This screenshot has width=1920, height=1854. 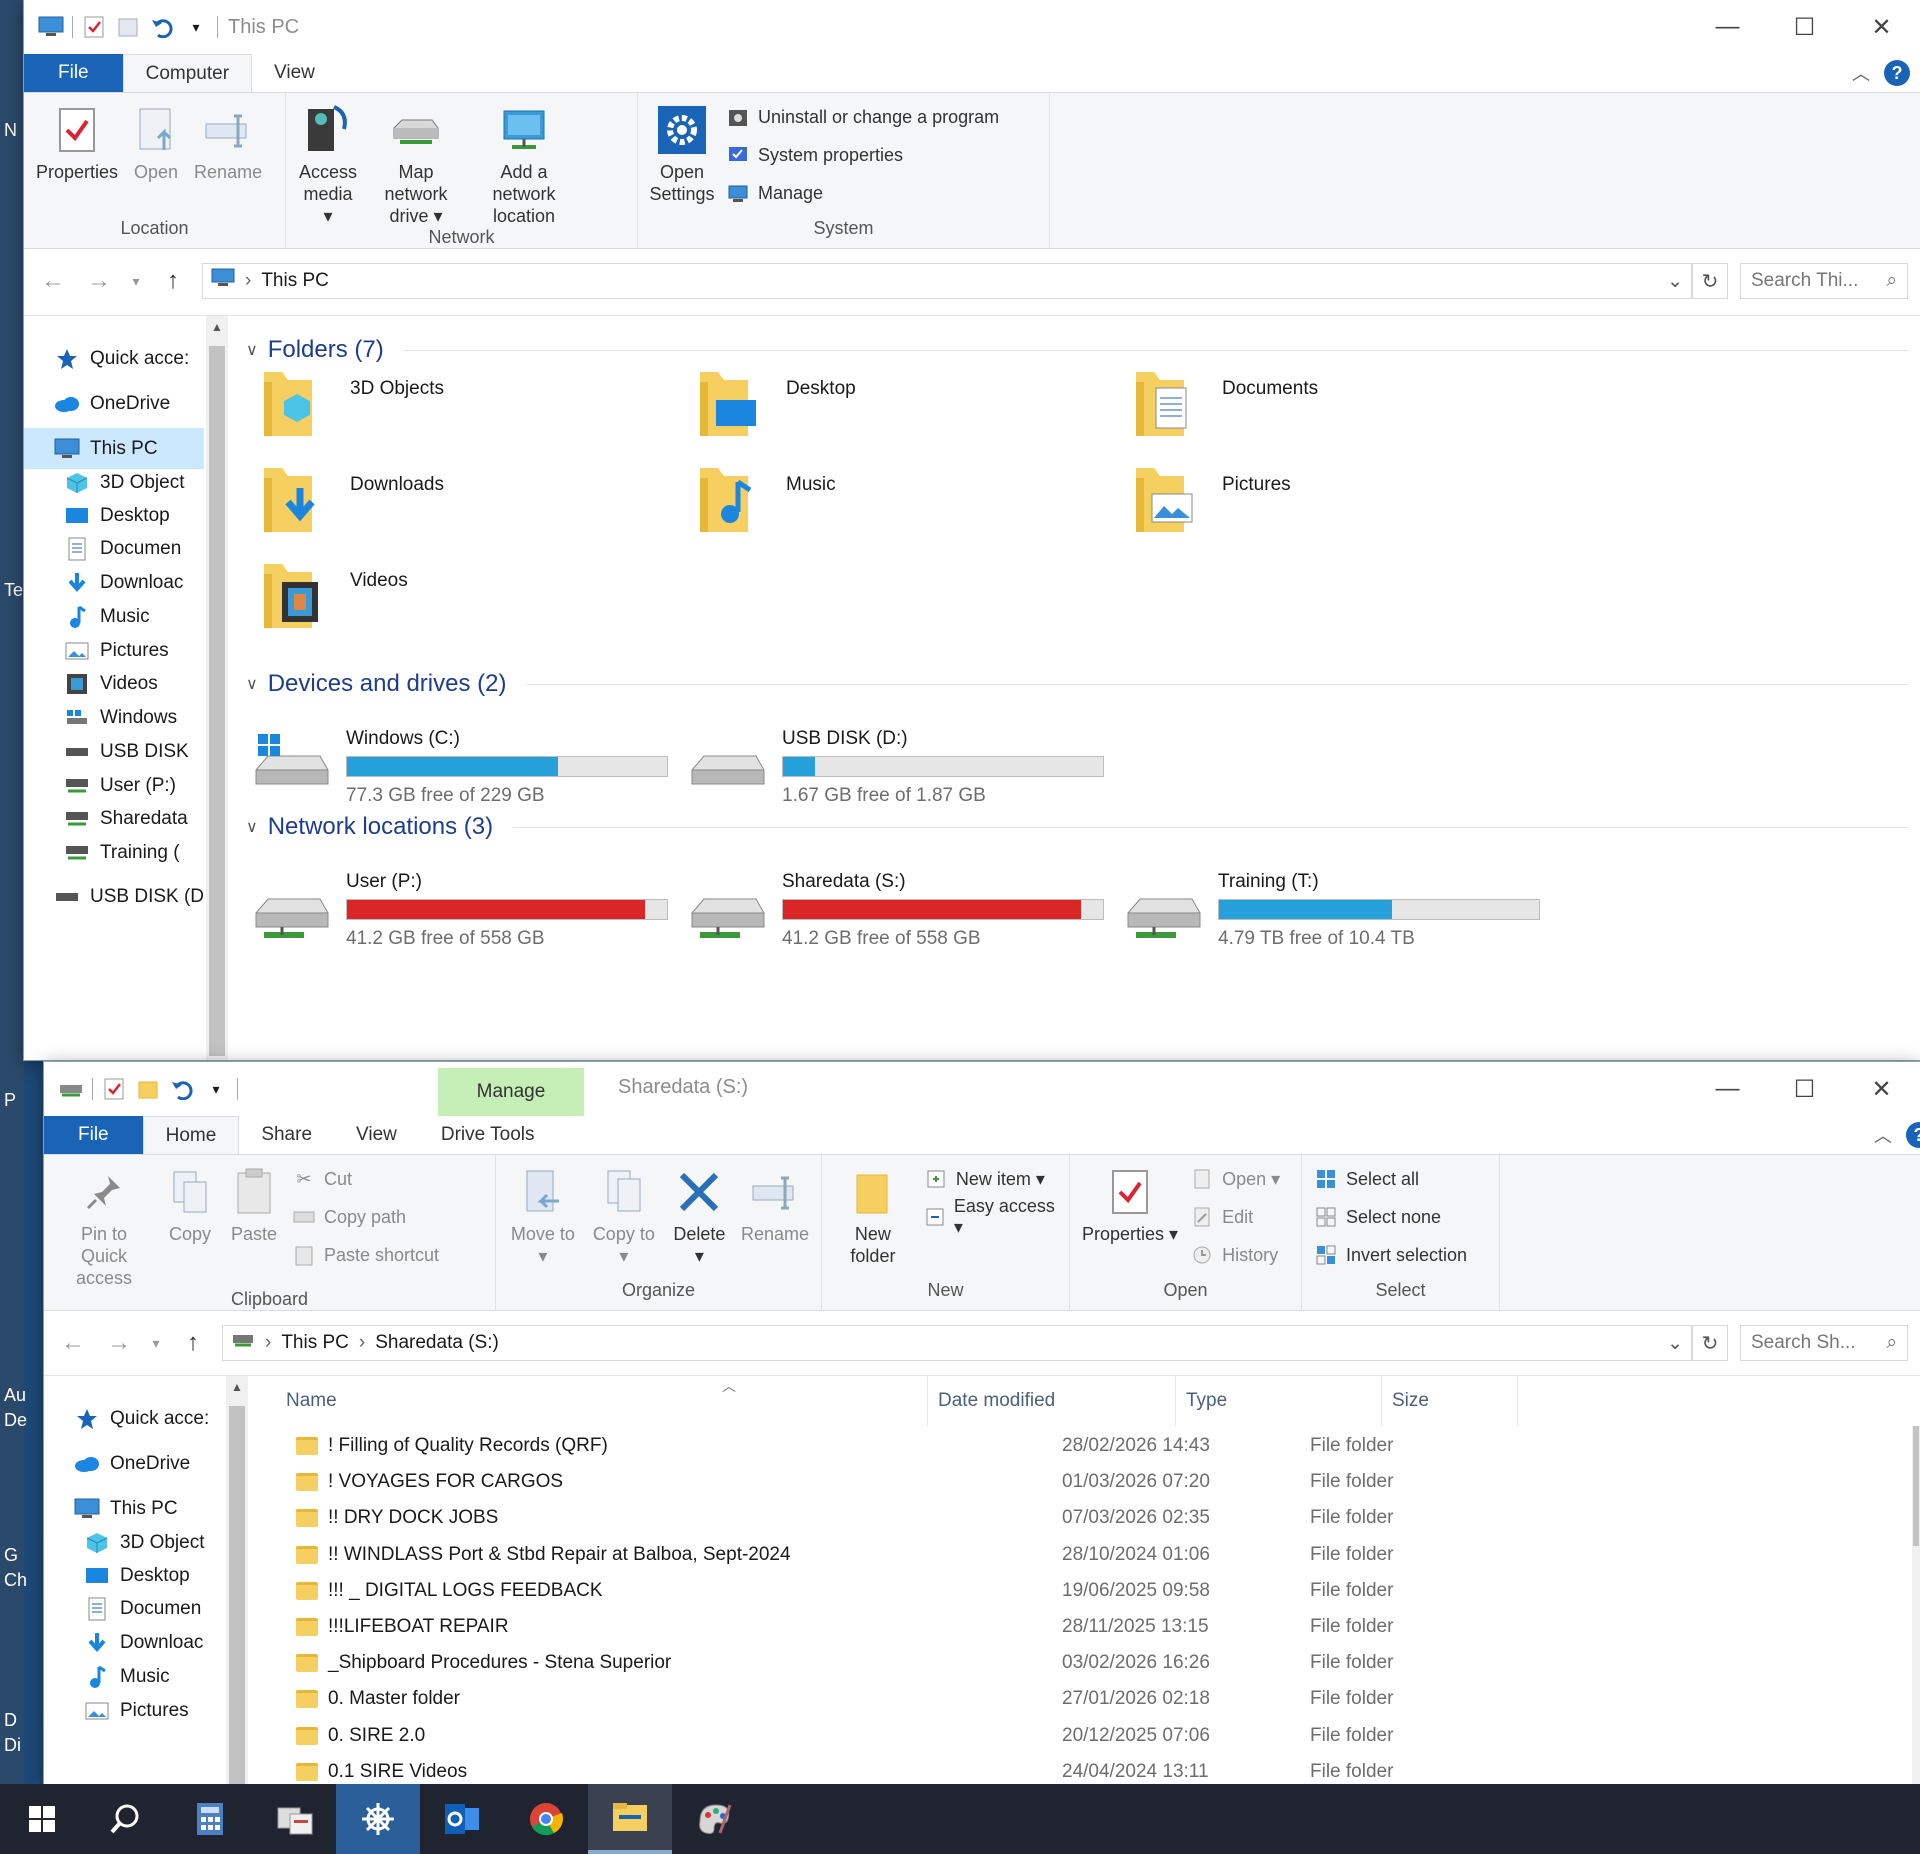 What do you see at coordinates (511, 1092) in the screenshot?
I see `context-tab-manage: Manage` at bounding box center [511, 1092].